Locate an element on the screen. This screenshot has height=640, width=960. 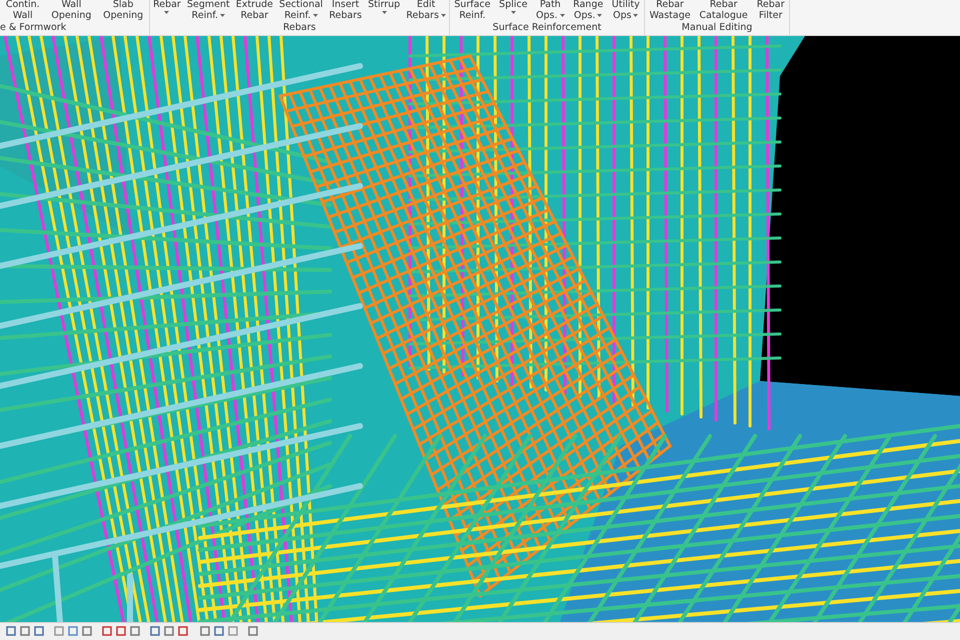
ribbon-button: Rebar Filter is located at coordinates (770, 11).